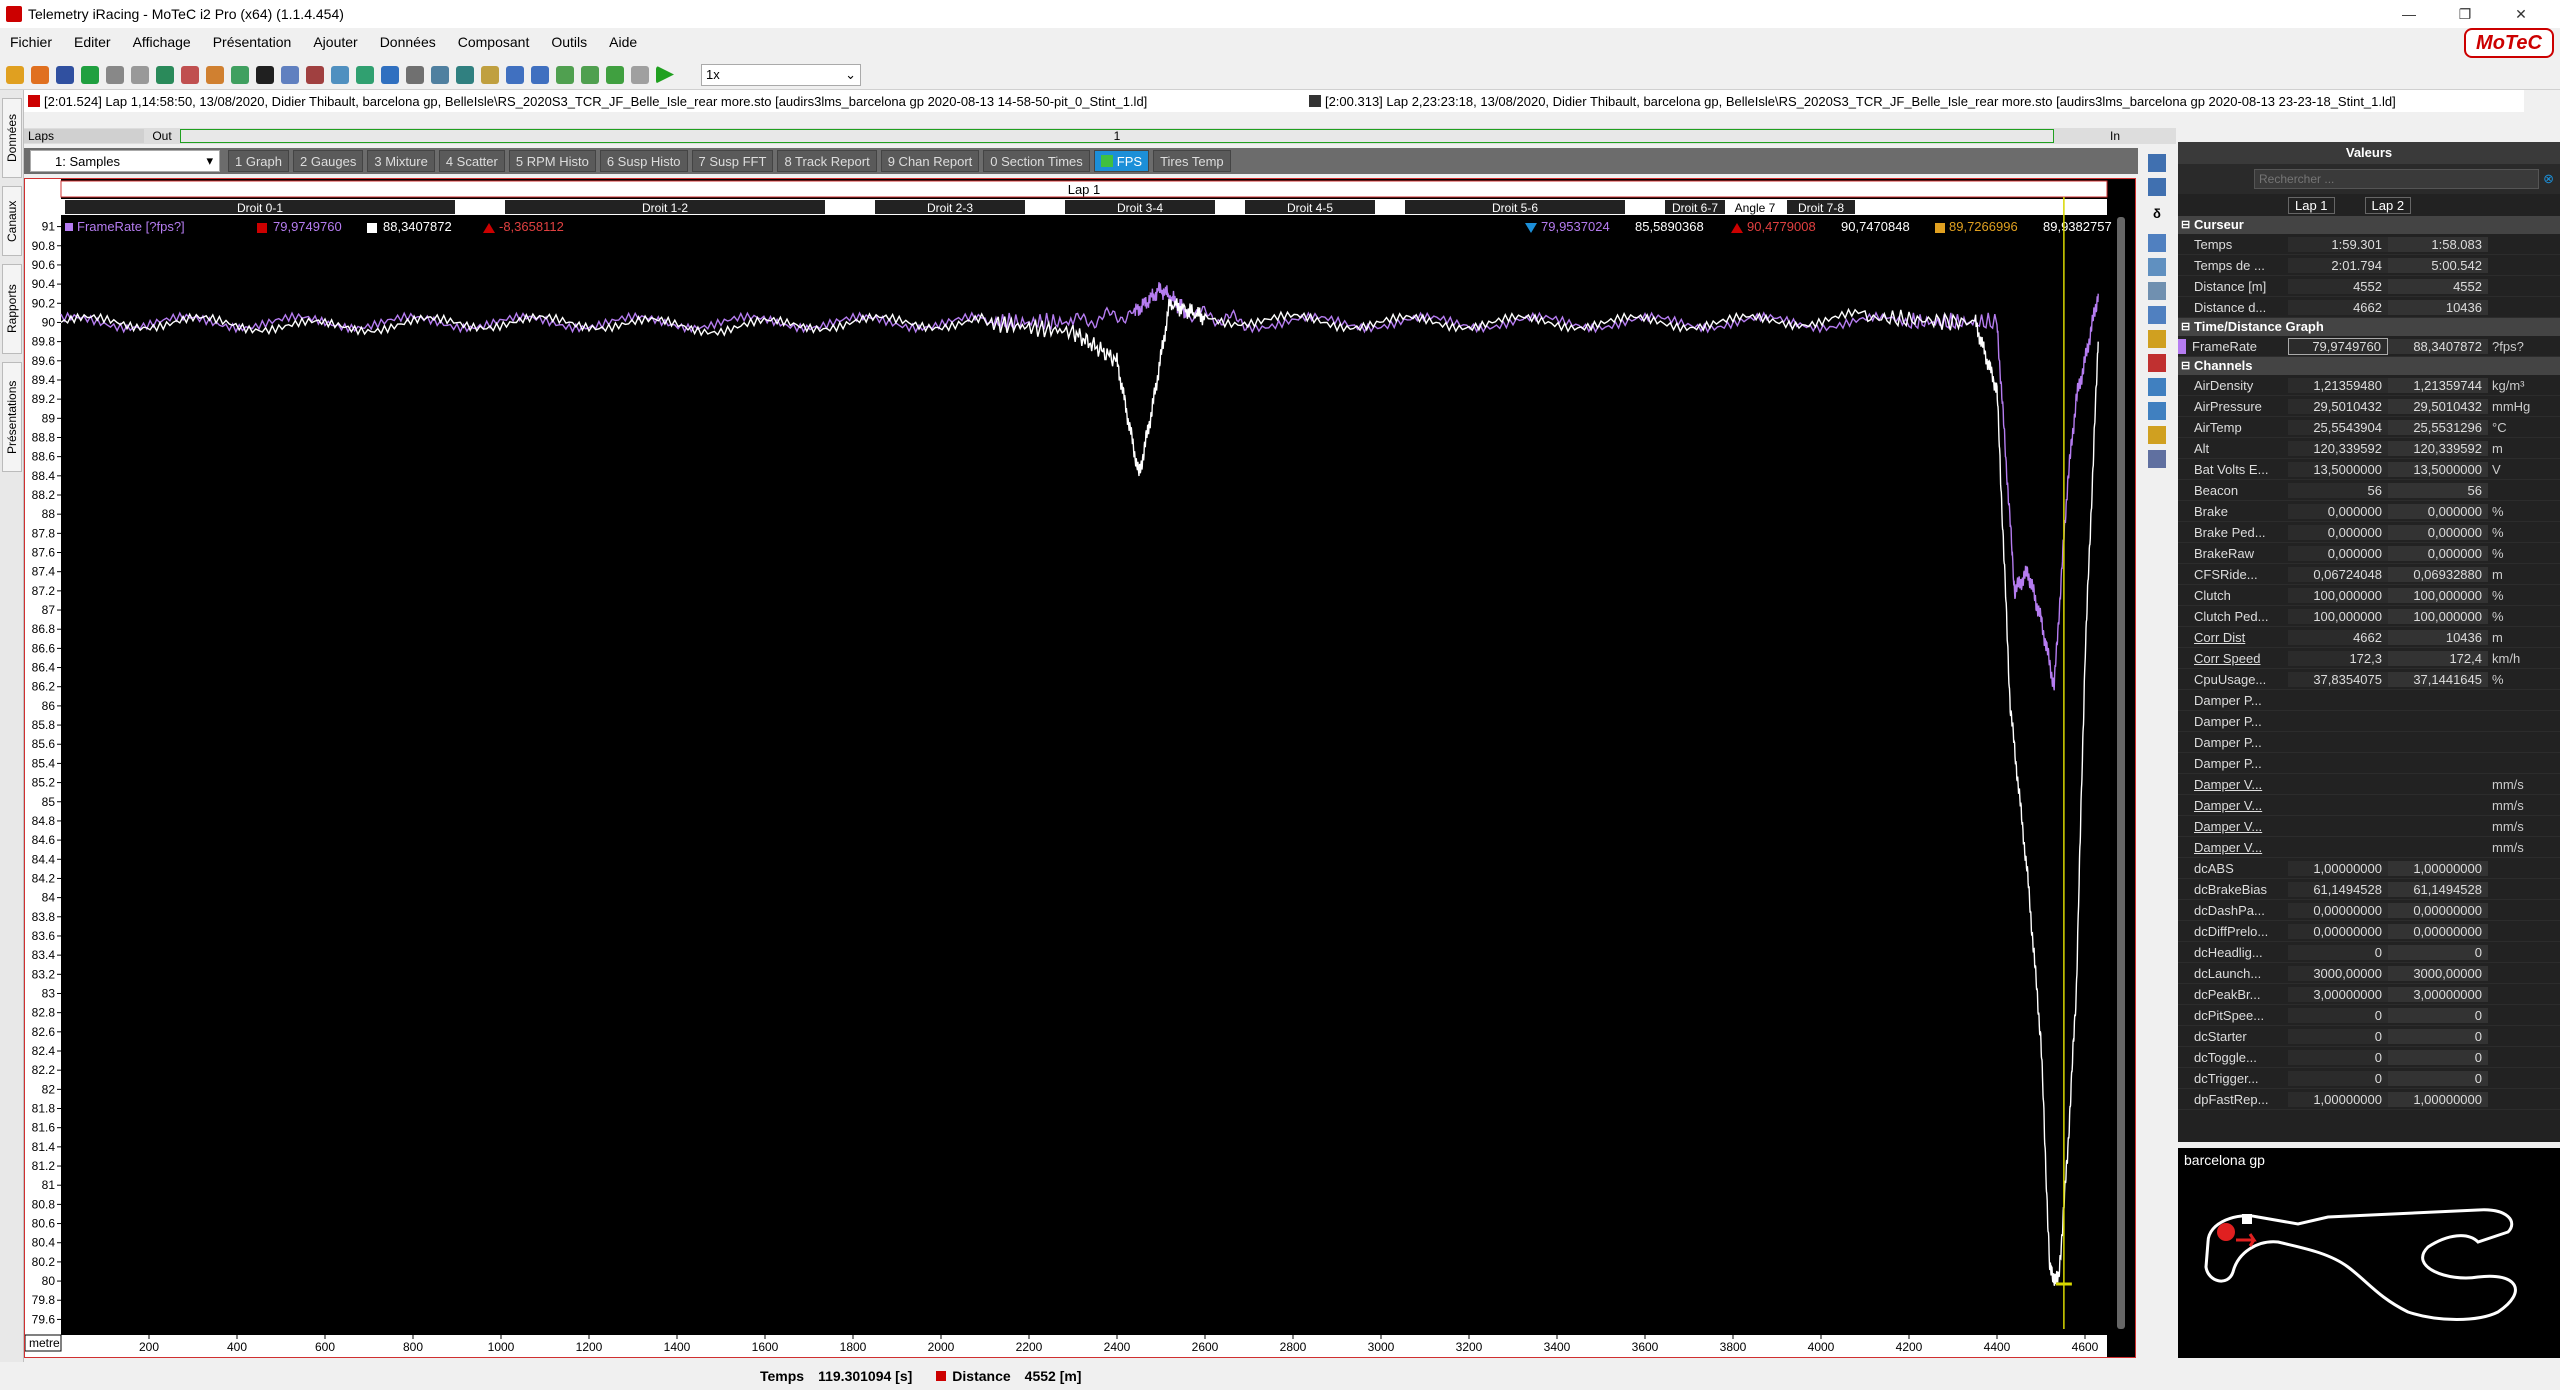 This screenshot has height=1390, width=2560. Describe the element at coordinates (2369, 952) in the screenshot. I see `value-row: dcHeadlig... 0 0` at that location.